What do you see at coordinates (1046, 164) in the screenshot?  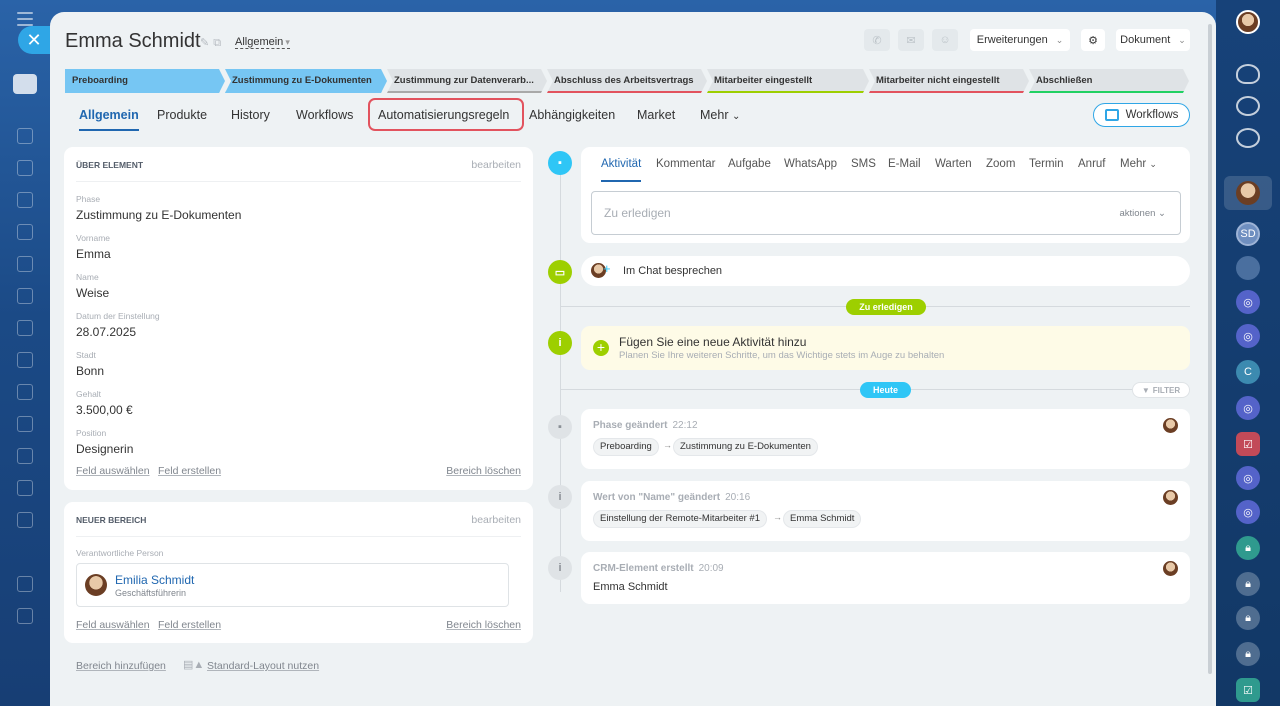 I see `activity-tab: Termin` at bounding box center [1046, 164].